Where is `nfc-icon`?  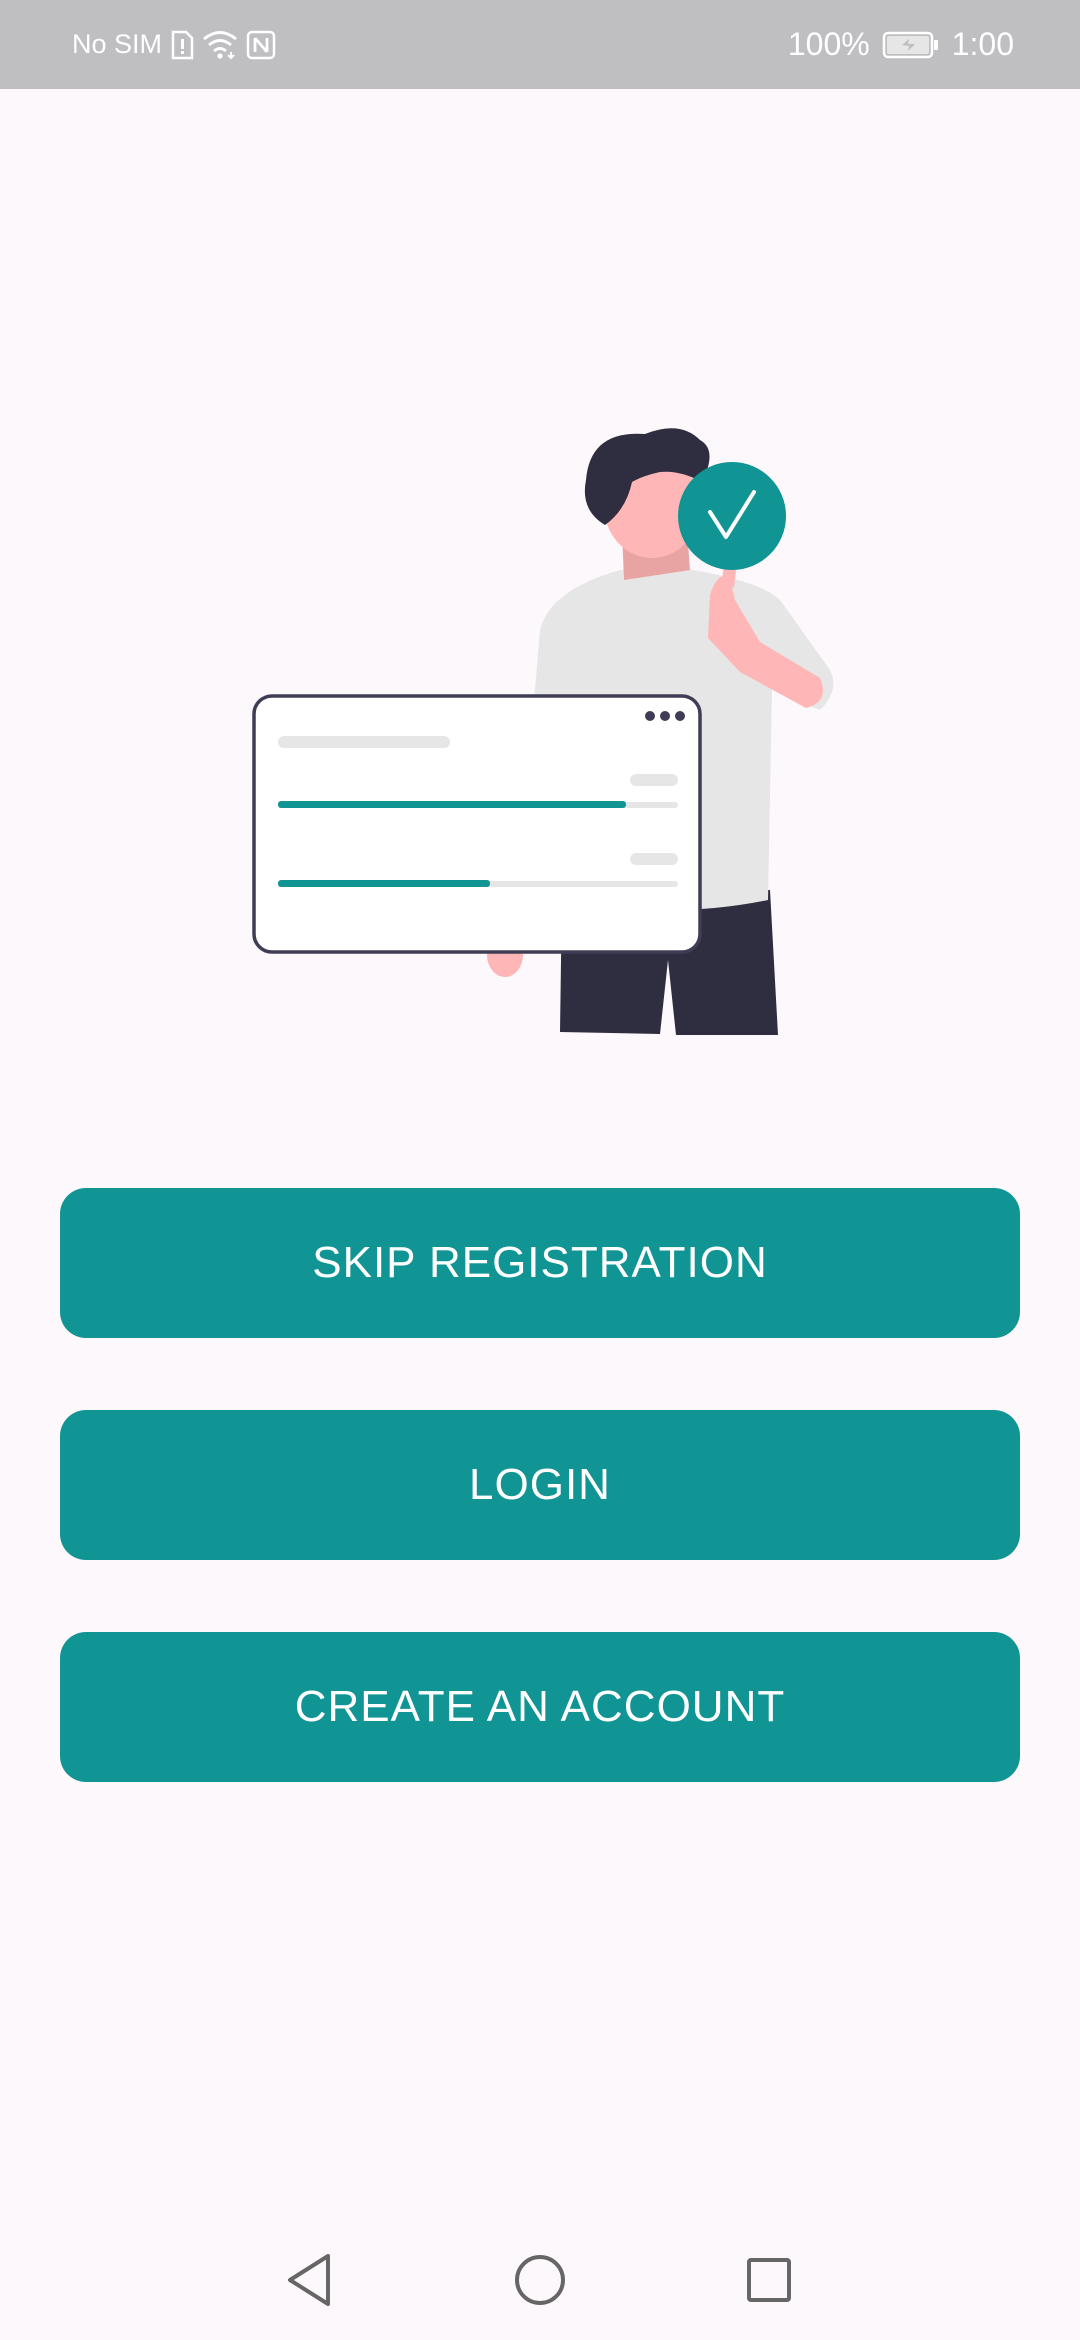
nfc-icon is located at coordinates (261, 45).